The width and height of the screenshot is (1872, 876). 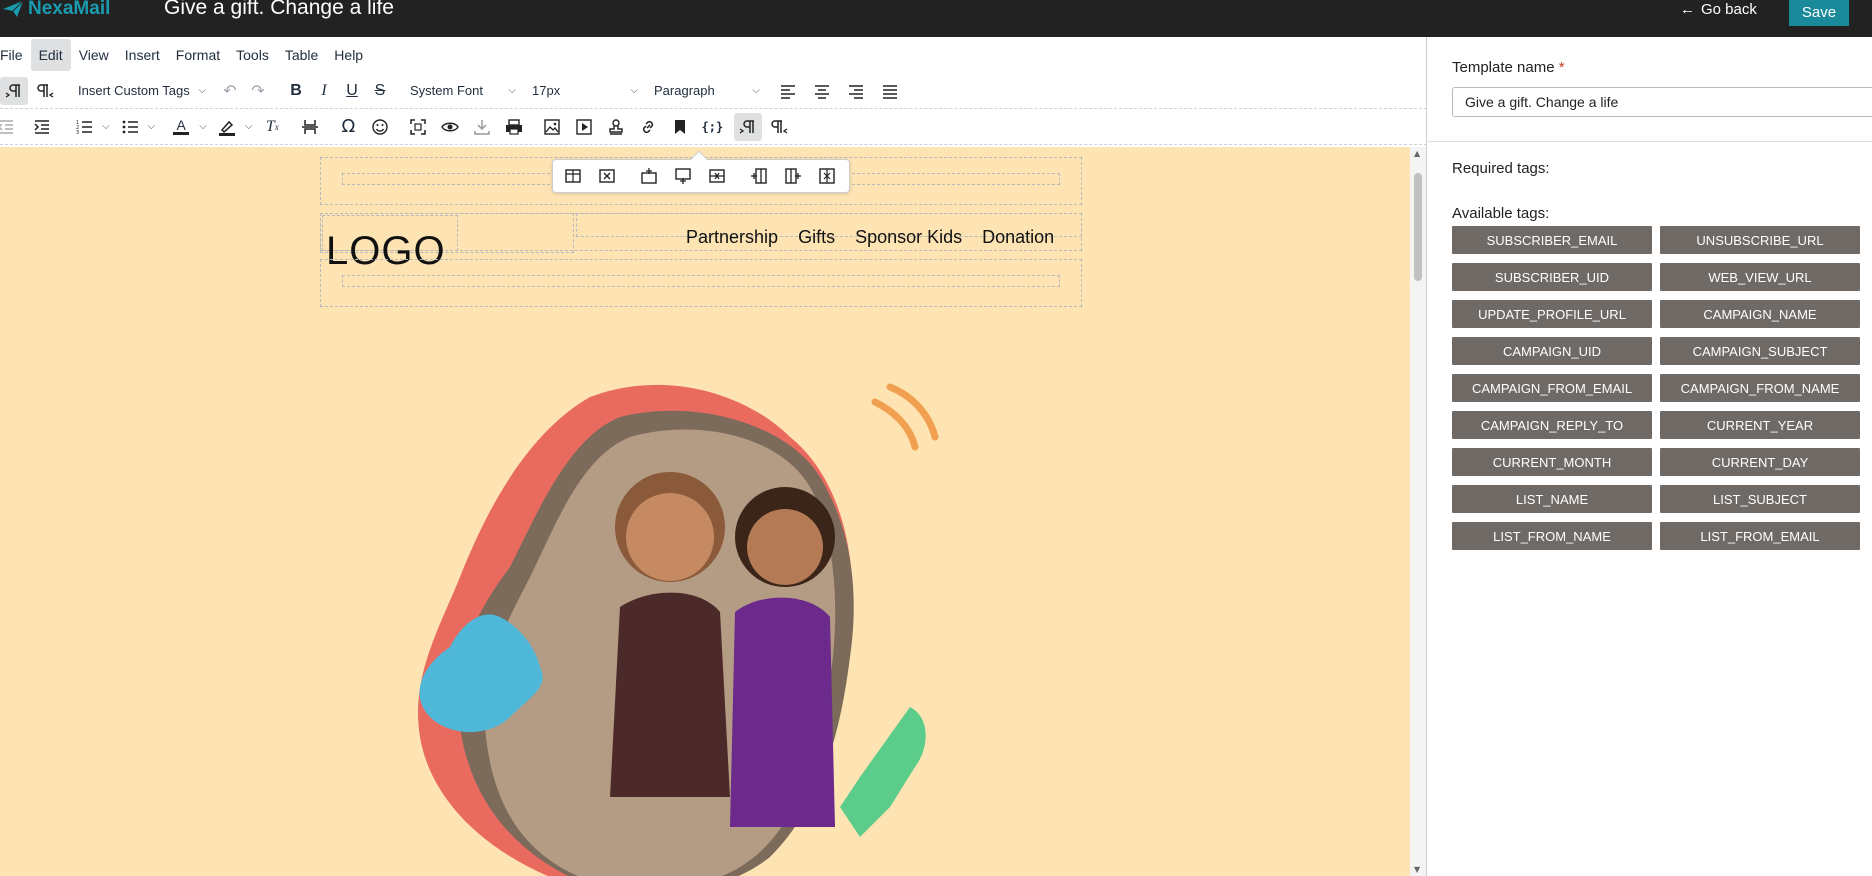 I want to click on tag-current-month: CURRENT_MONTH, so click(x=1552, y=462).